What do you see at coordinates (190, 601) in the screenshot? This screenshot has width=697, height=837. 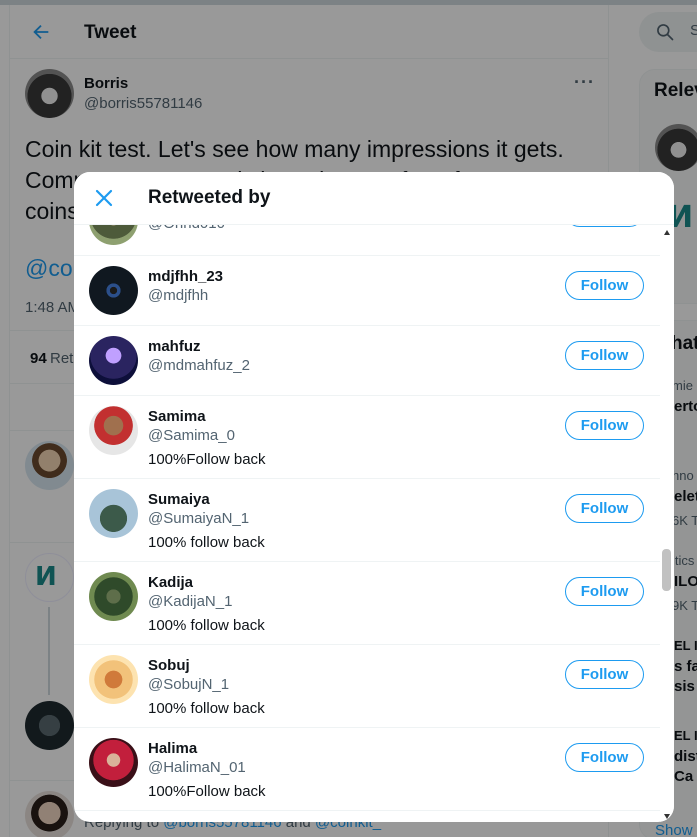 I see `user-handle: @KadijaN_1` at bounding box center [190, 601].